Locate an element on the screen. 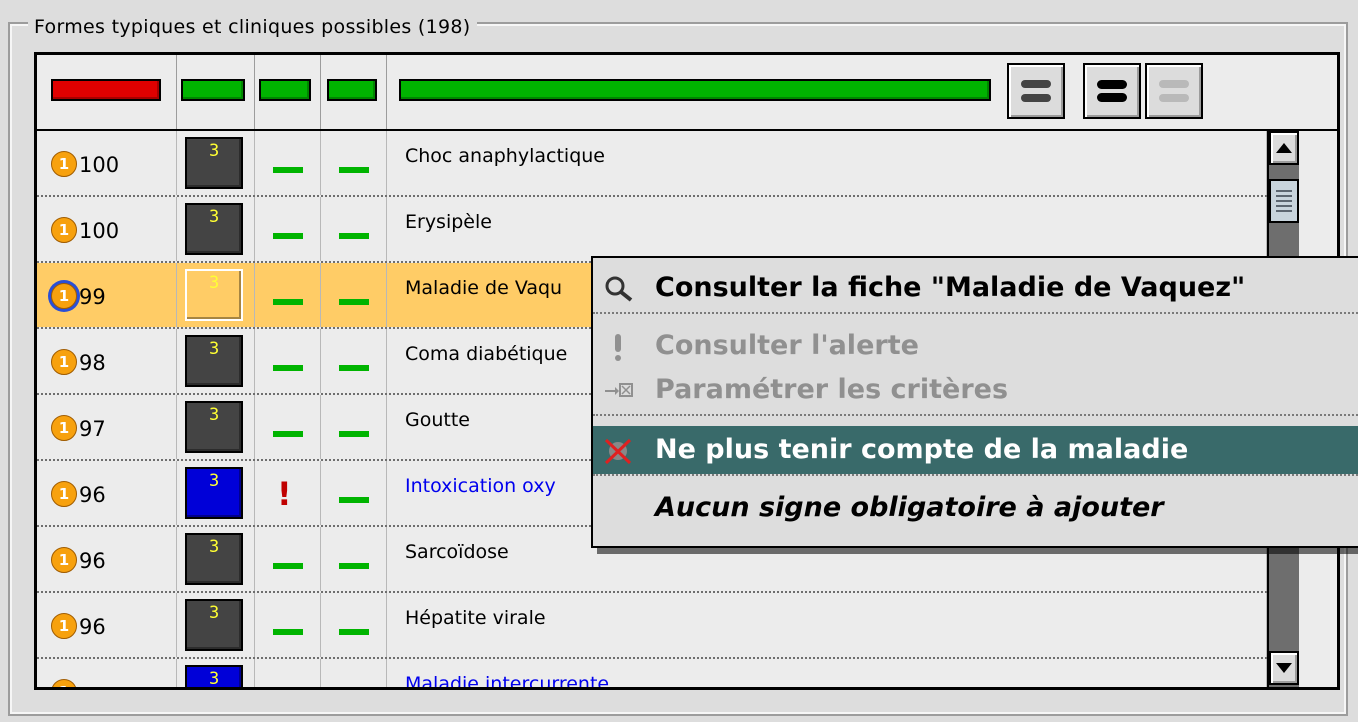 The image size is (1358, 722). scroll-down-arrow is located at coordinates (1284, 668).